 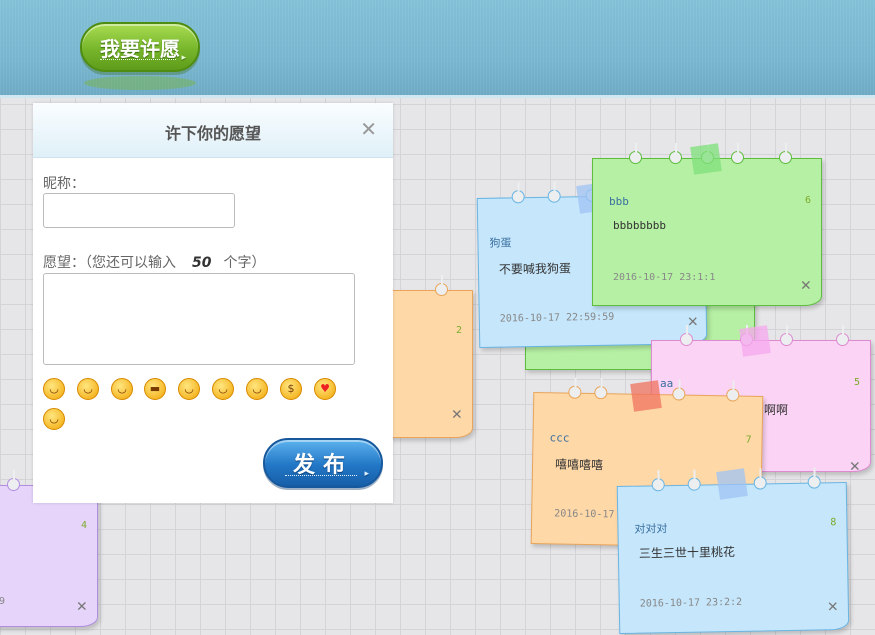 What do you see at coordinates (199, 319) in the screenshot?
I see `wish-textarea` at bounding box center [199, 319].